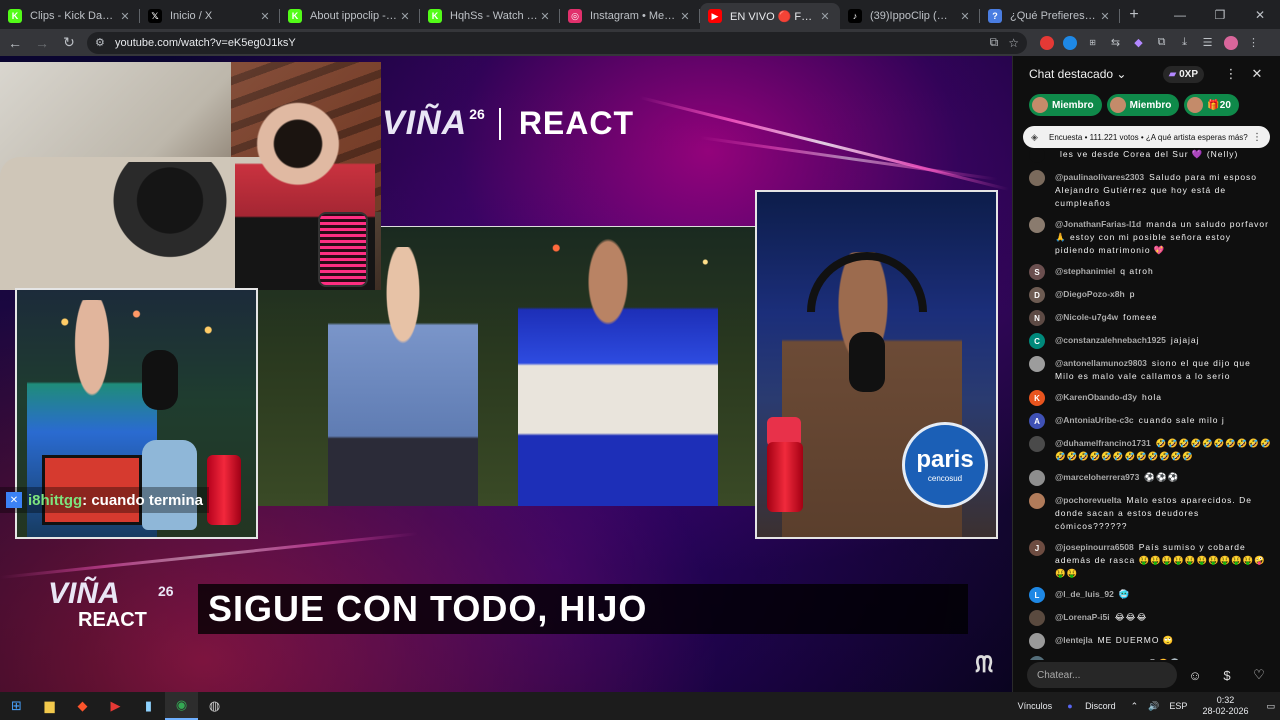 Image resolution: width=1280 pixels, height=720 pixels. What do you see at coordinates (1146, 618) in the screenshot?
I see `chat-message: @LorenaP-i5i 😂😂😂` at bounding box center [1146, 618].